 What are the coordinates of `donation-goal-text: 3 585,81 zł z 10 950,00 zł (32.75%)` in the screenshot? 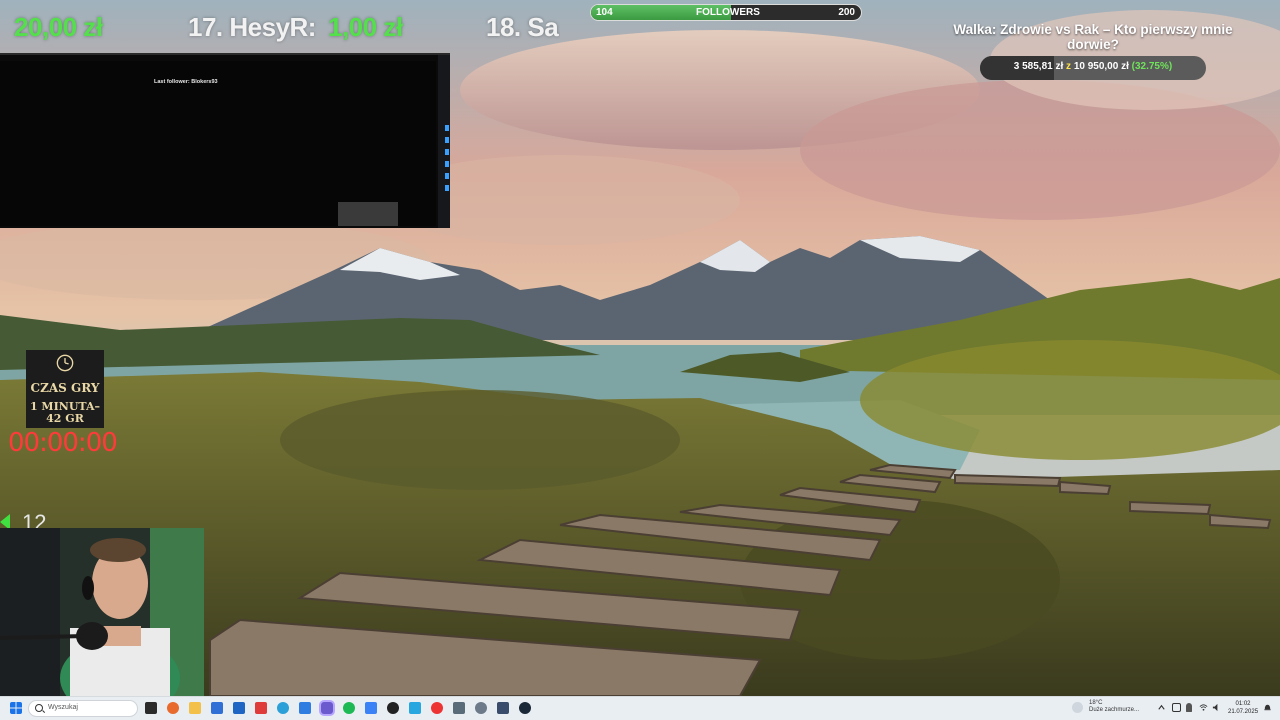 It's located at (1093, 66).